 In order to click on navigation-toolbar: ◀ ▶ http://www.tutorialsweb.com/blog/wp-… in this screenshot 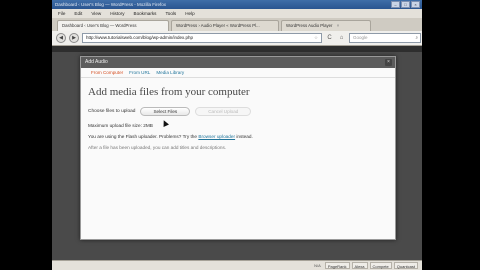, I will do `click(237, 38)`.